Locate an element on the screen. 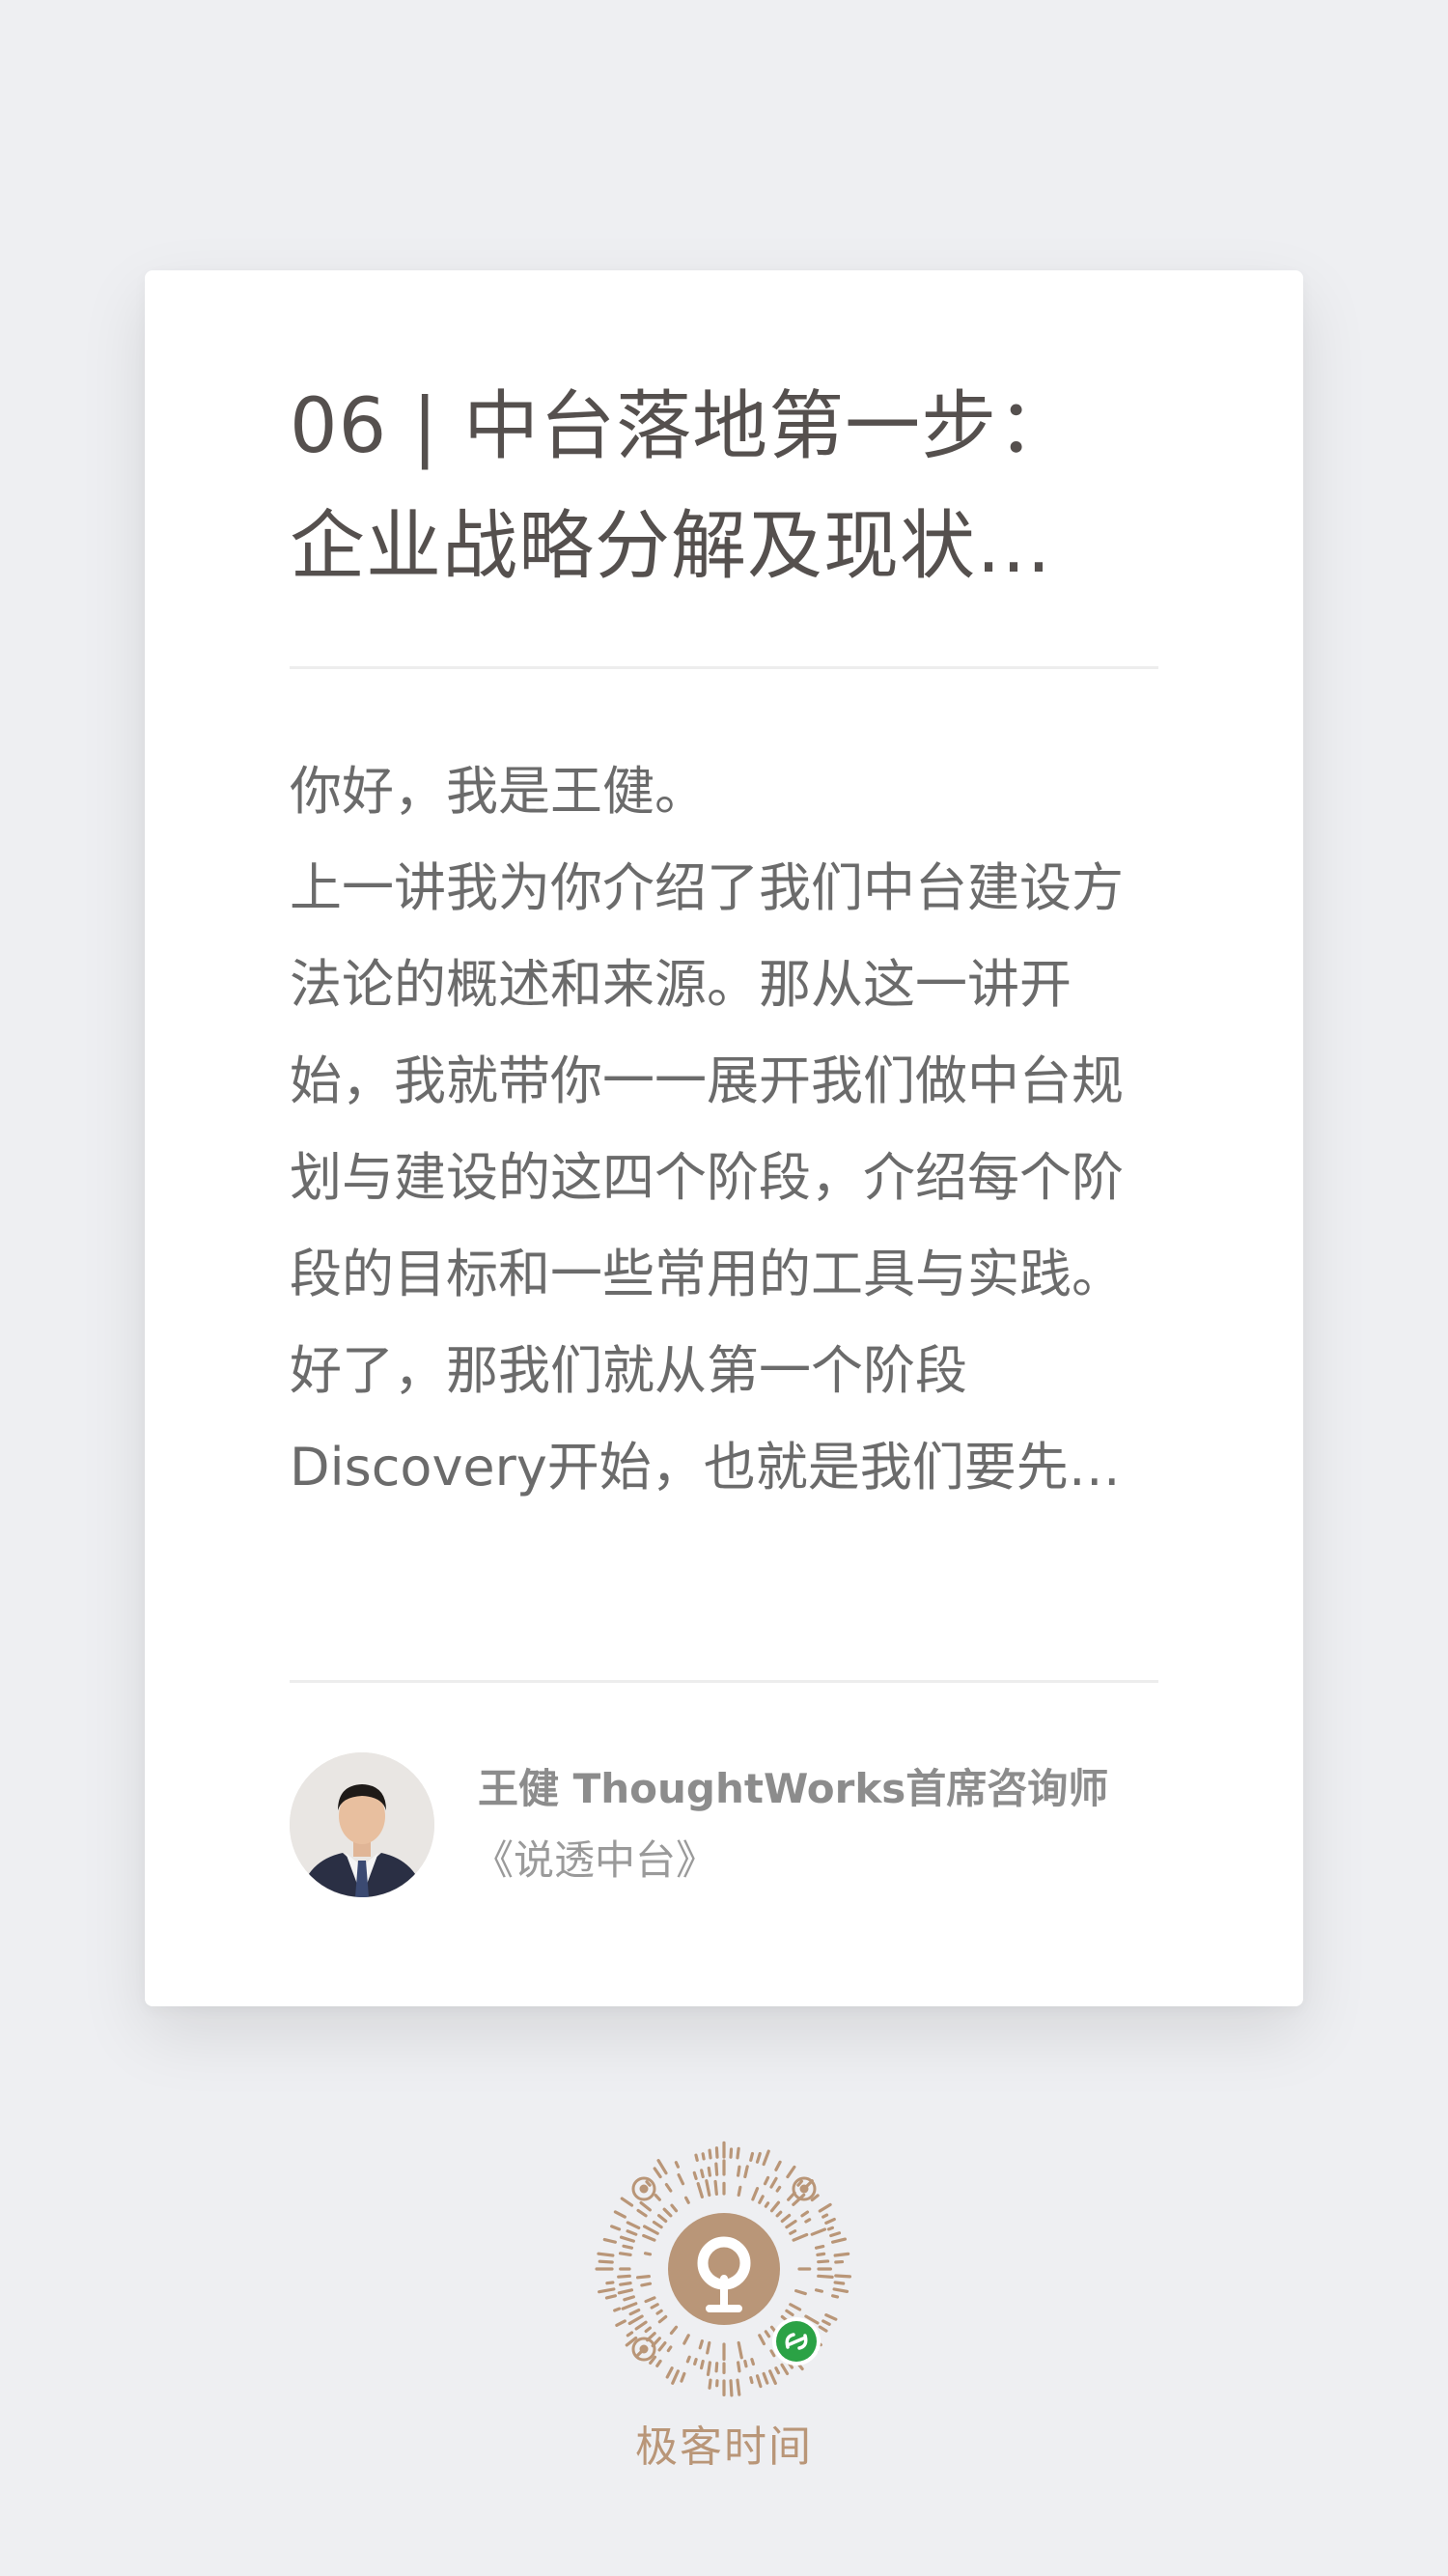  excerpt-line: 好了，那我们就从第一个阶段 is located at coordinates (628, 1371).